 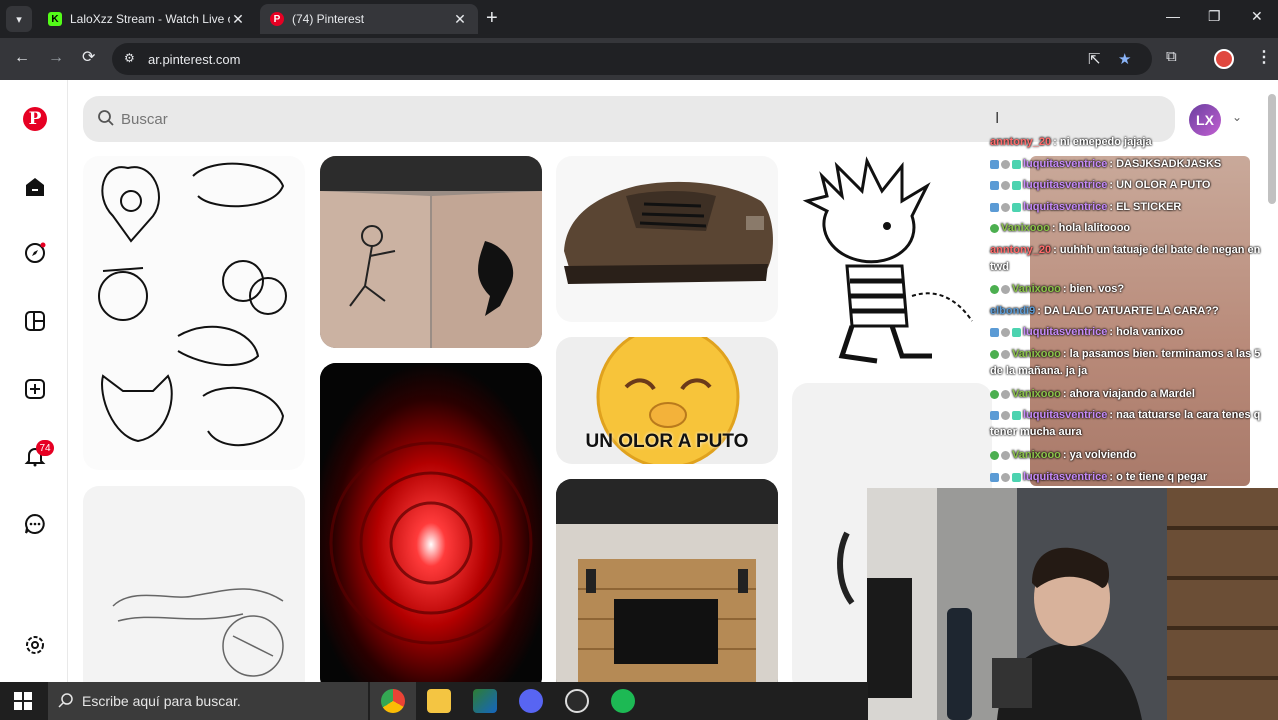 What do you see at coordinates (56, 58) in the screenshot?
I see `forward-icon: →` at bounding box center [56, 58].